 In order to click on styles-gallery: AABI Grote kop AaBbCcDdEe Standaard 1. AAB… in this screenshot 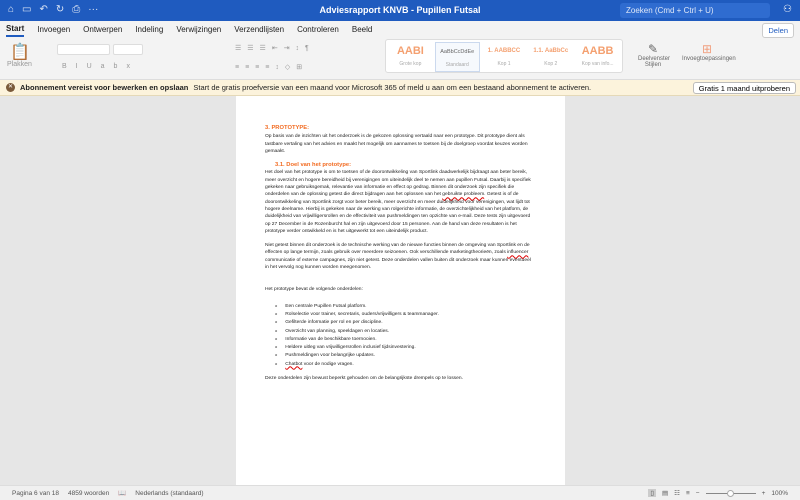, I will do `click(504, 56)`.